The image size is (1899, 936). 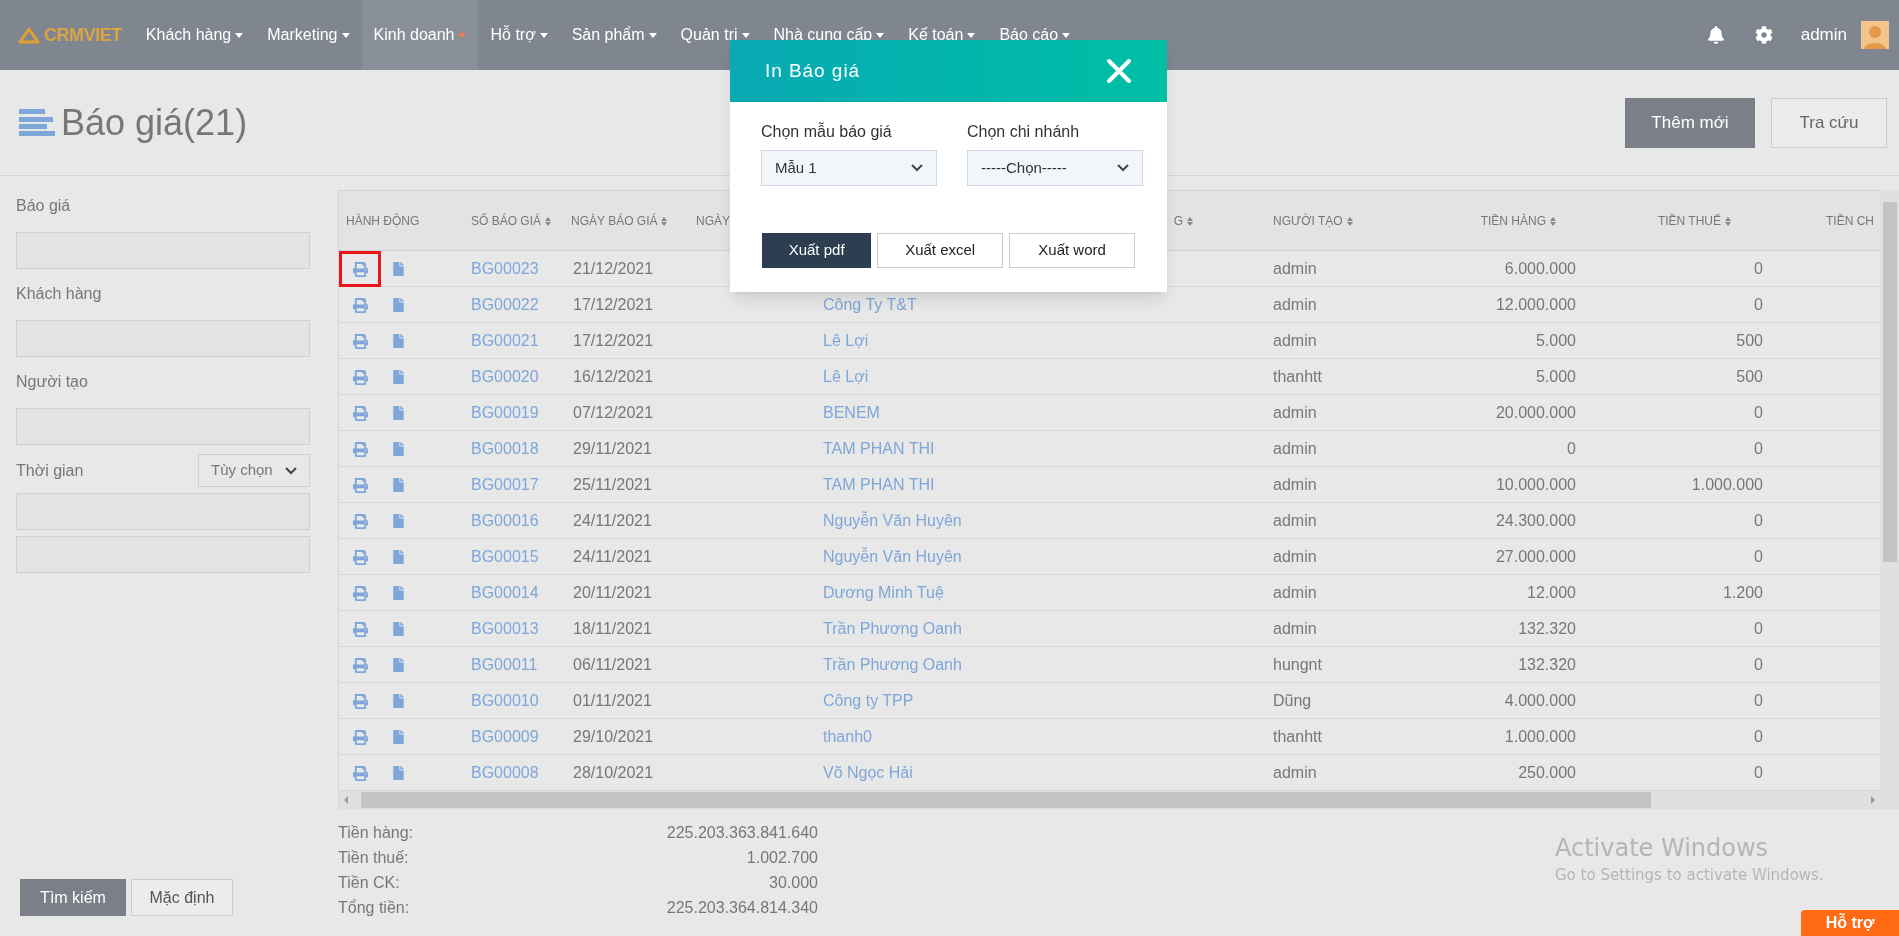 I want to click on settings-icon, so click(x=1763, y=35).